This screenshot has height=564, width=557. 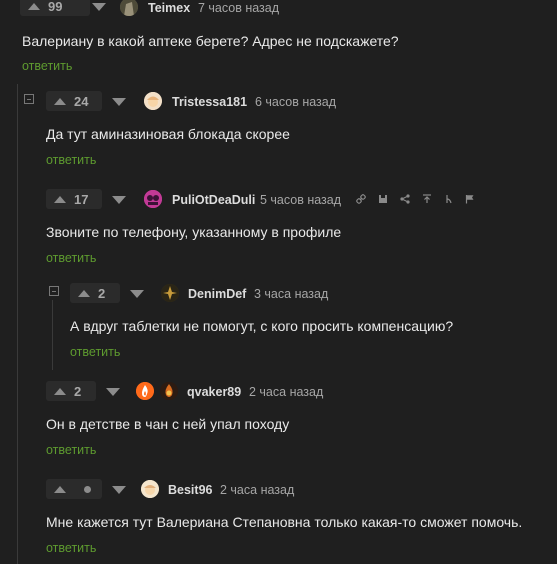 What do you see at coordinates (214, 392) in the screenshot?
I see `username: qvaker89` at bounding box center [214, 392].